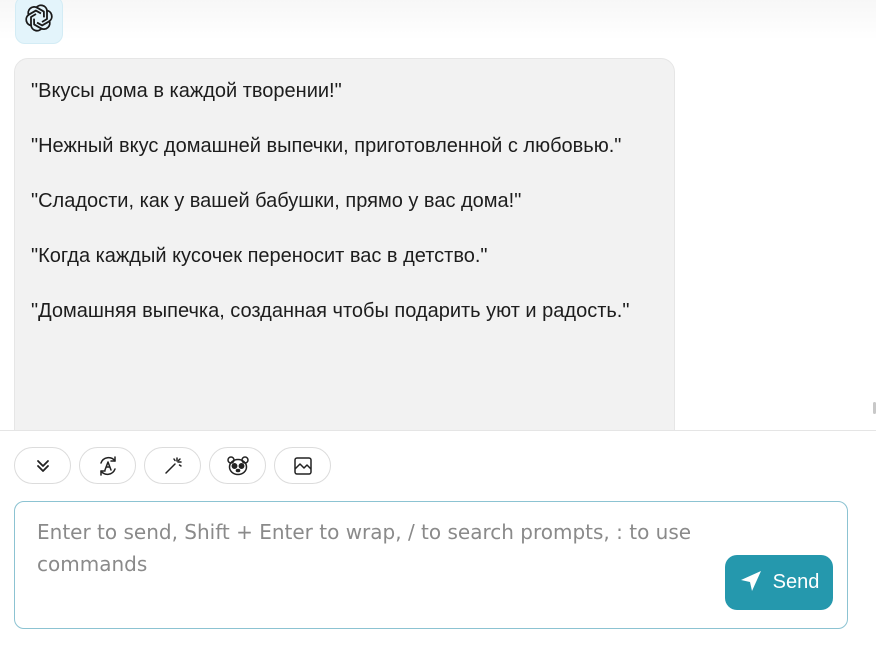  I want to click on image-button, so click(302, 465).